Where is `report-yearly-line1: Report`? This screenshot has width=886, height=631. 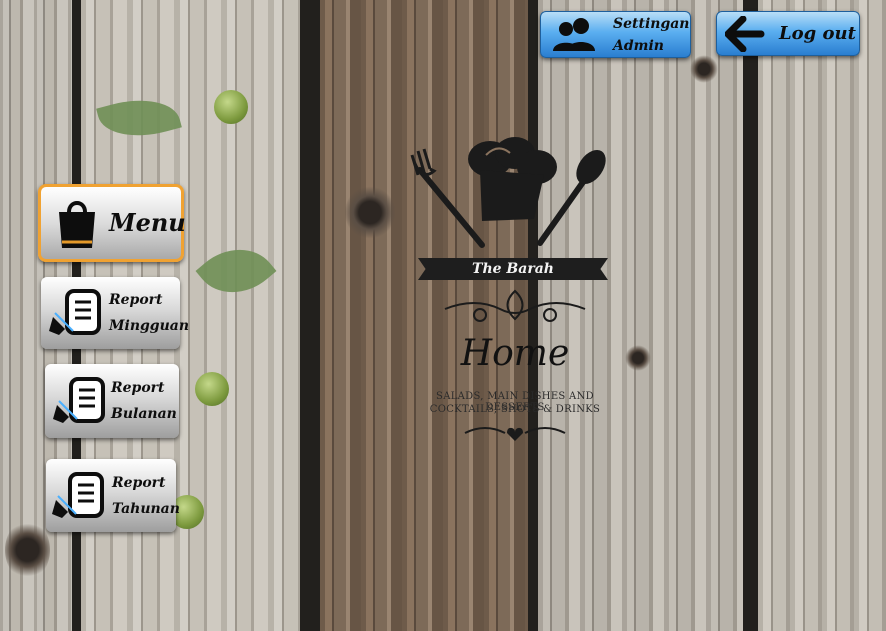 report-yearly-line1: Report is located at coordinates (139, 482).